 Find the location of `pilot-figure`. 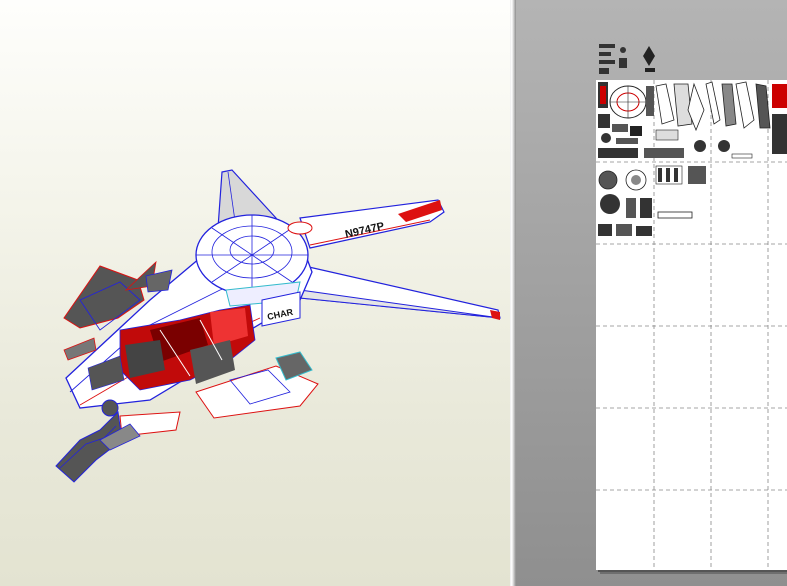

pilot-figure is located at coordinates (98, 441).